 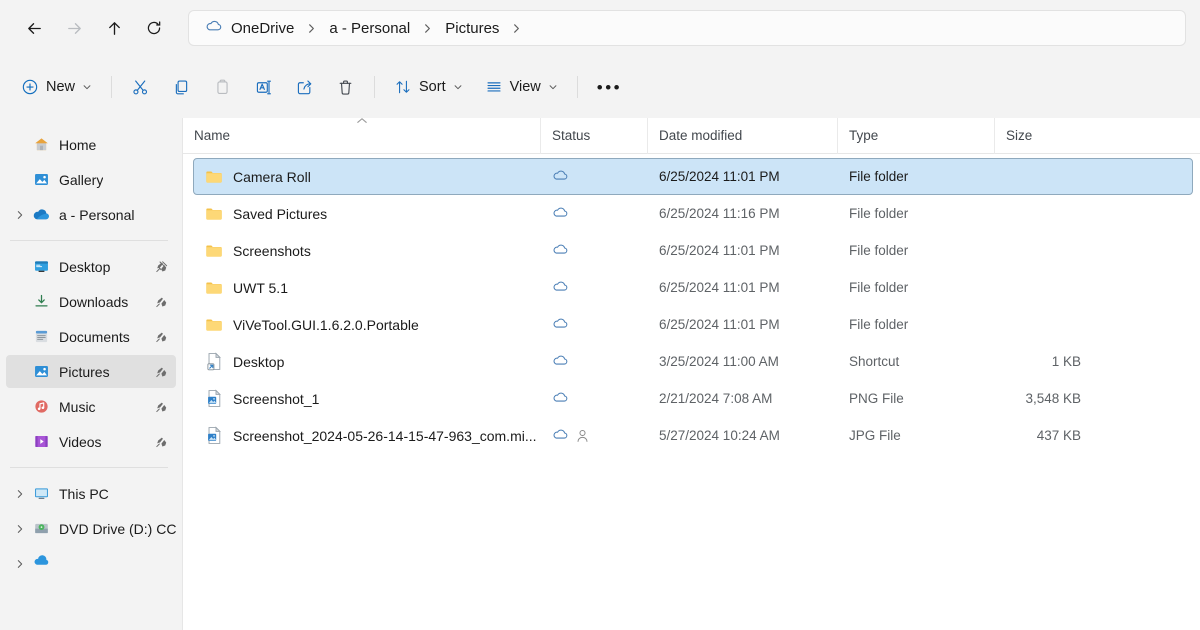 I want to click on new-button: New, so click(x=56, y=87).